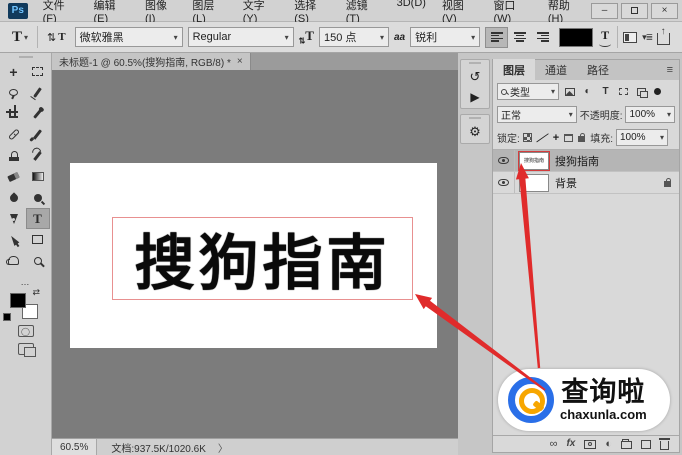  What do you see at coordinates (647, 37) in the screenshot?
I see `panel-options-icon: ▾≣` at bounding box center [647, 37].